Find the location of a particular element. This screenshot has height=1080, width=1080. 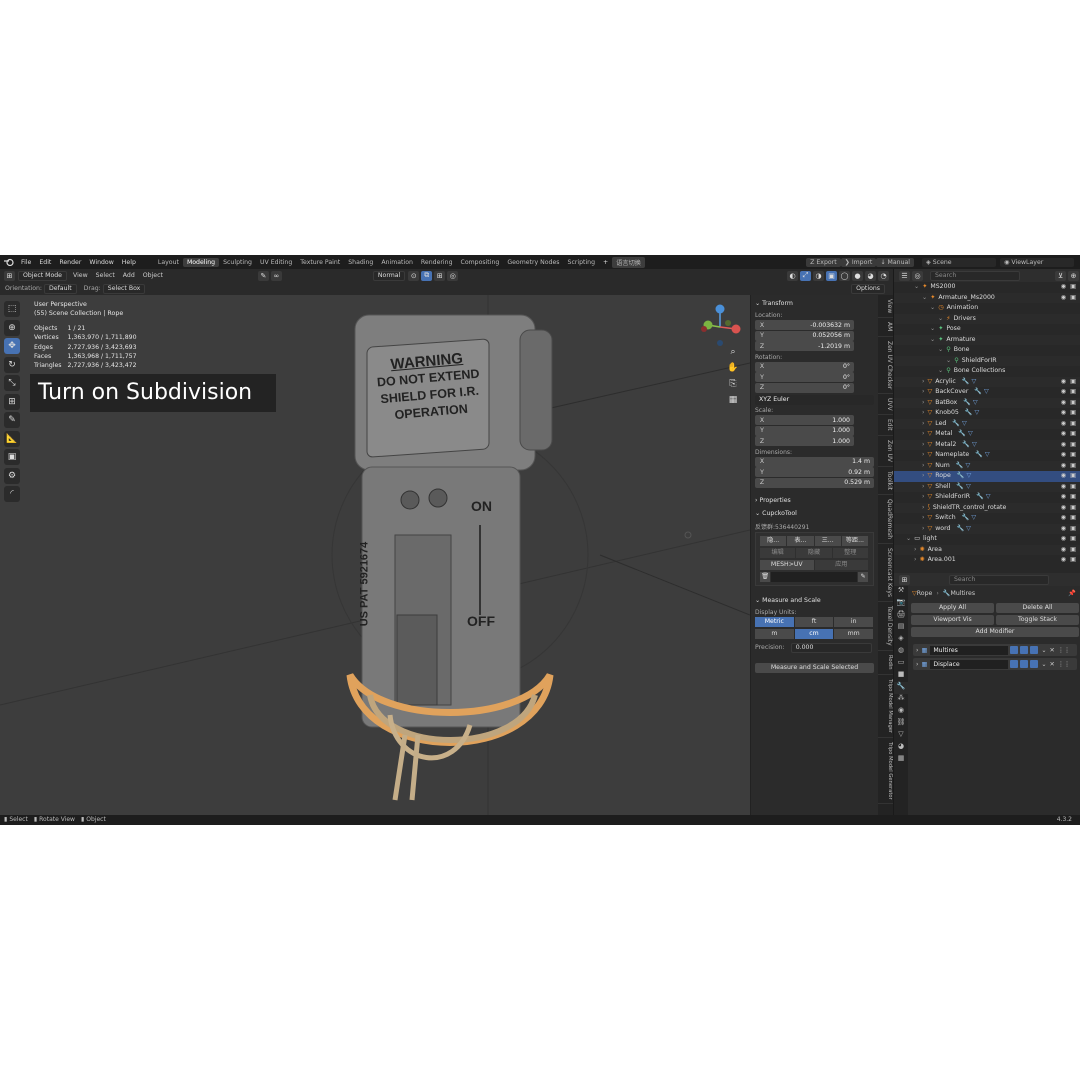

dimension-x-field: X 1.4 m is located at coordinates (814, 461).